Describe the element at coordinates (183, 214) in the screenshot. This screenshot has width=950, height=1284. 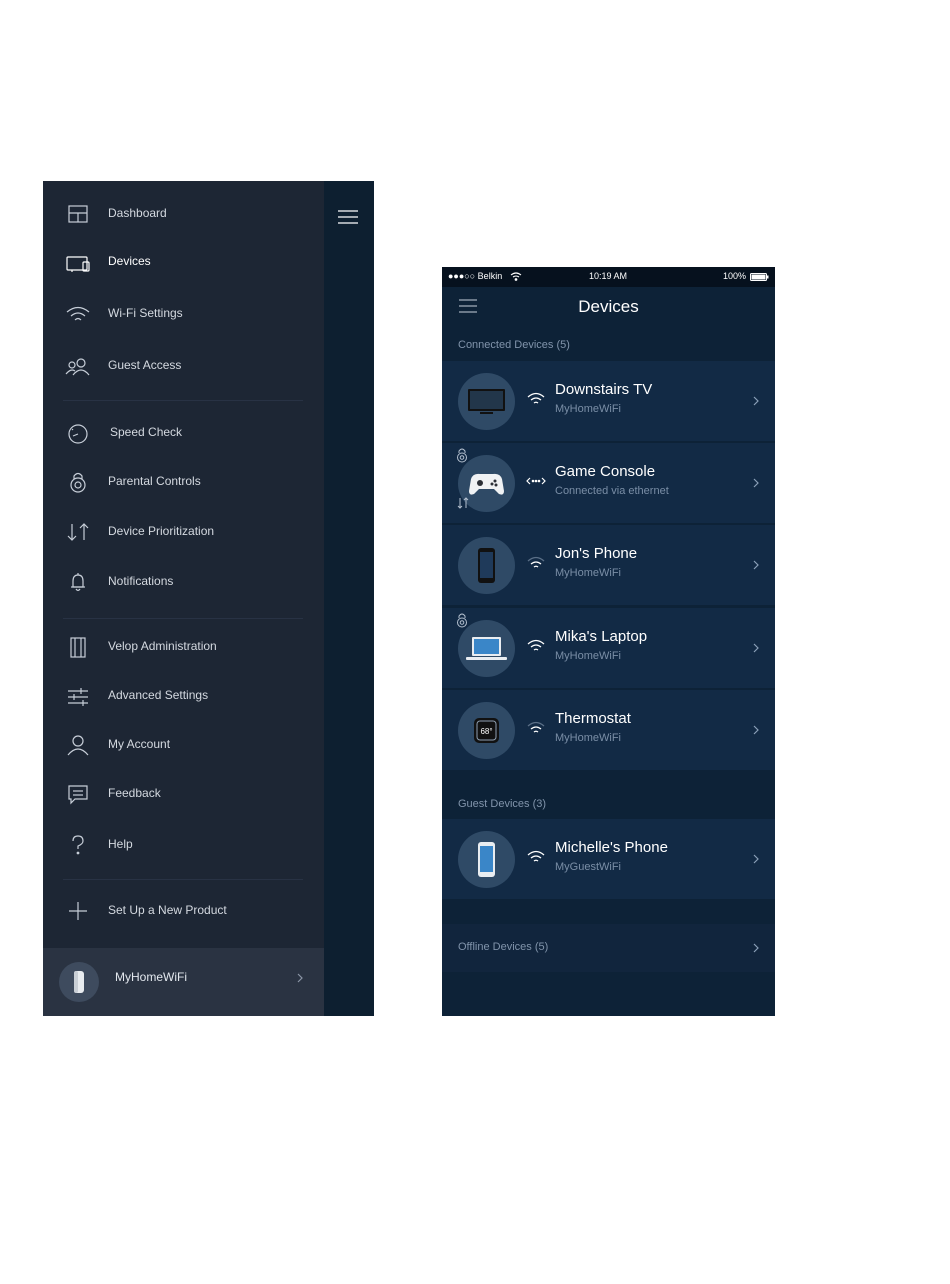
I see `nav-item-dashboard: Dashboard` at that location.